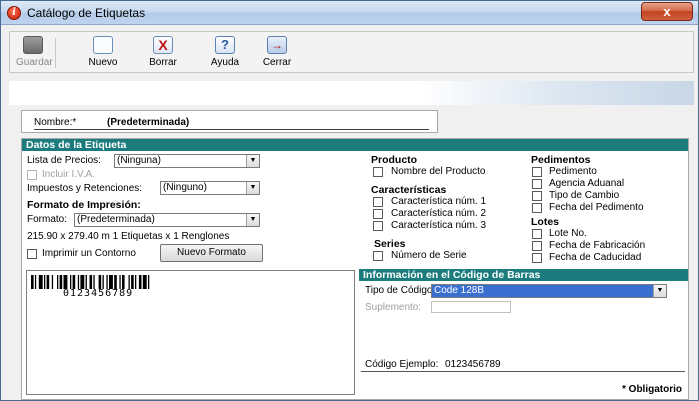  Describe the element at coordinates (595, 257) in the screenshot. I see `expiry-date-label: Fecha de Caducidad` at that location.